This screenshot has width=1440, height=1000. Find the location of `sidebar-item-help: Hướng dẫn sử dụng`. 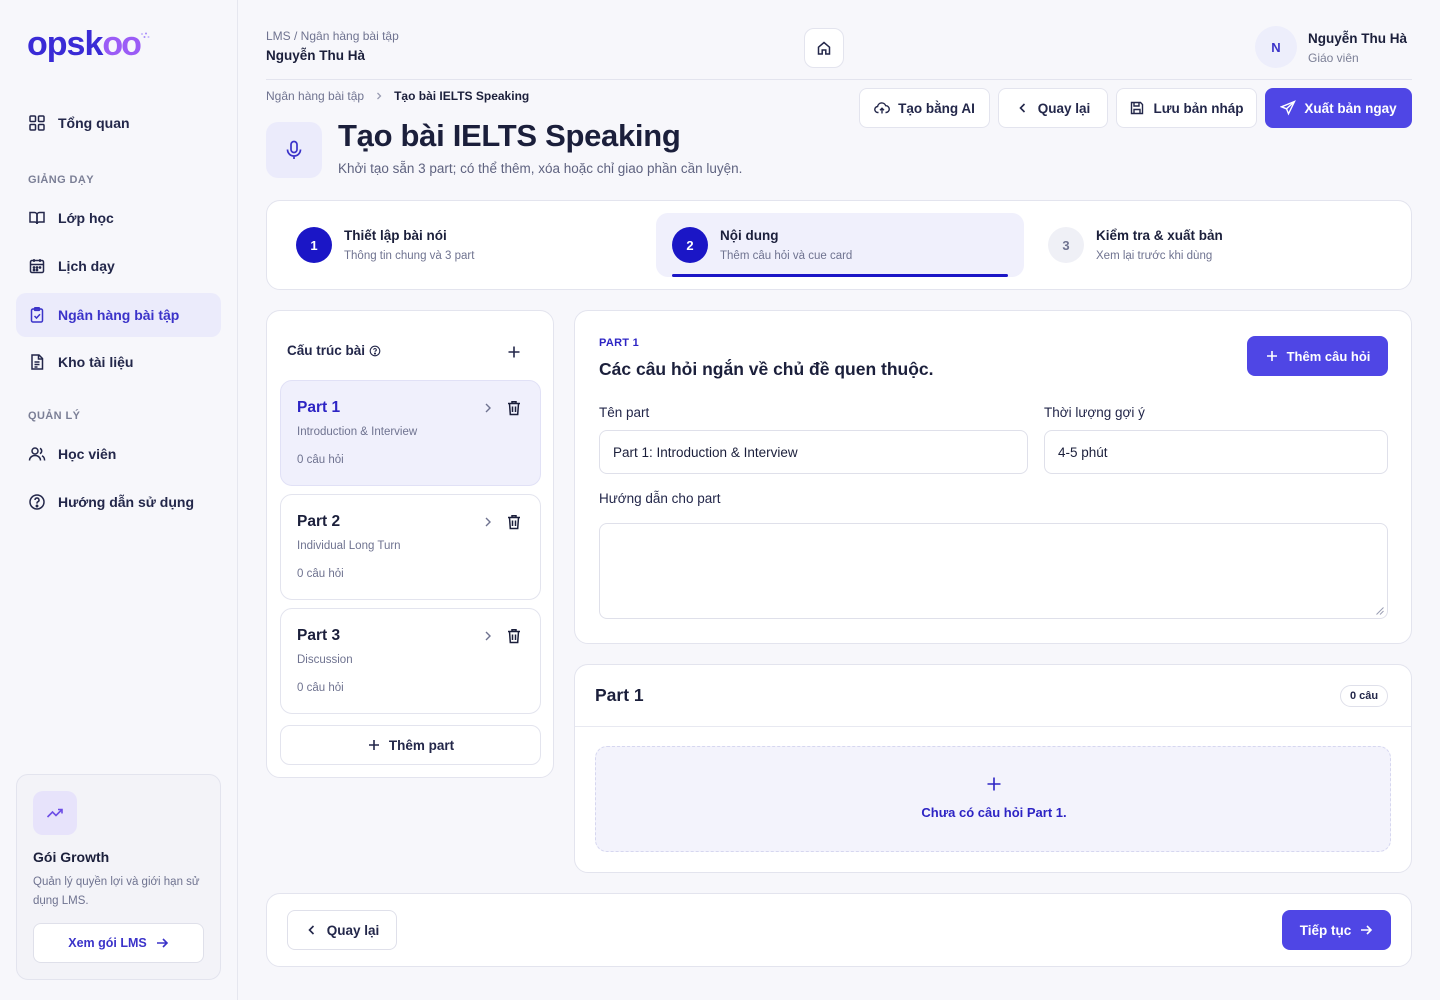

sidebar-item-help: Hướng dẫn sử dụng is located at coordinates (118, 502).